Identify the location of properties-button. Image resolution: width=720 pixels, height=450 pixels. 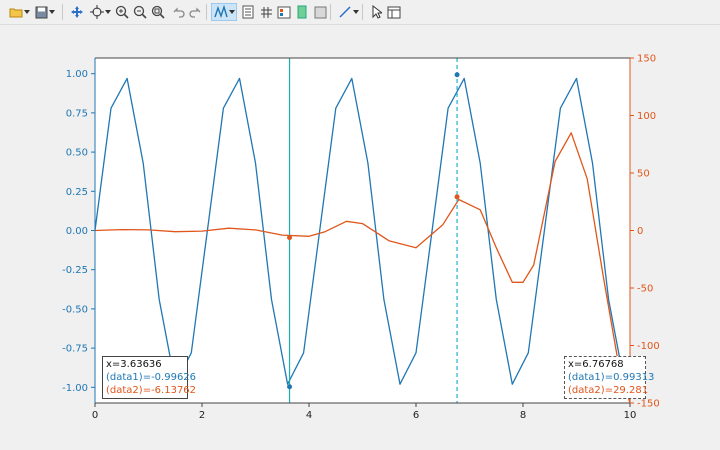
(284, 12).